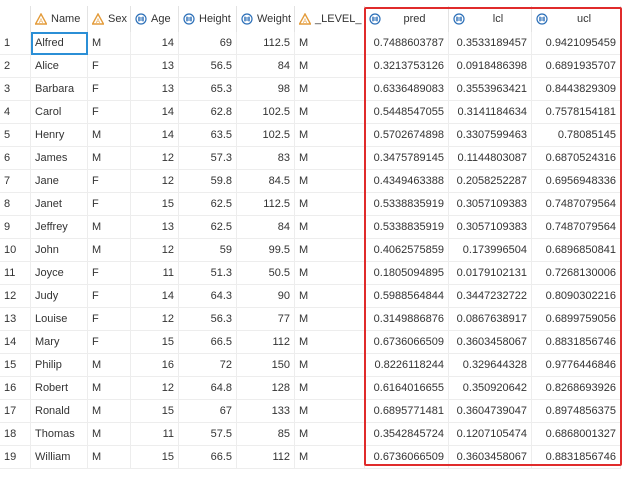  I want to click on cell-ucl: 0.78085145, so click(576, 135).